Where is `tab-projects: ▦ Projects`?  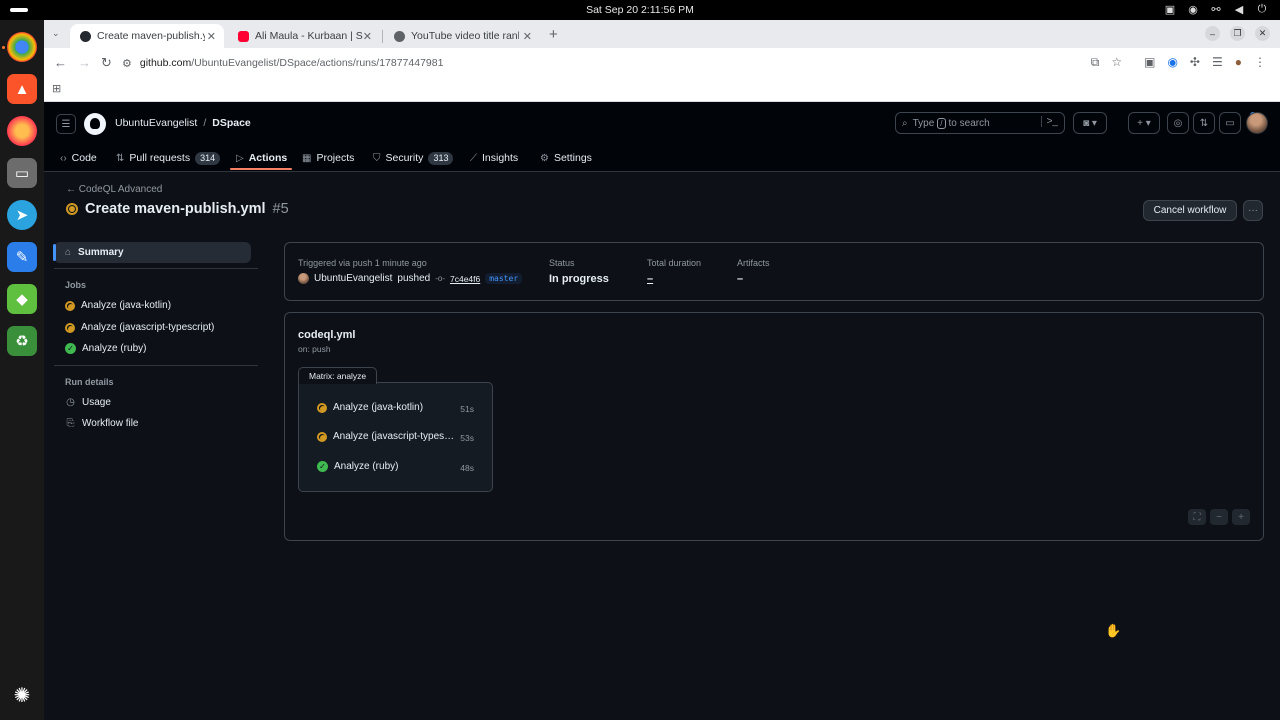 tab-projects: ▦ Projects is located at coordinates (328, 158).